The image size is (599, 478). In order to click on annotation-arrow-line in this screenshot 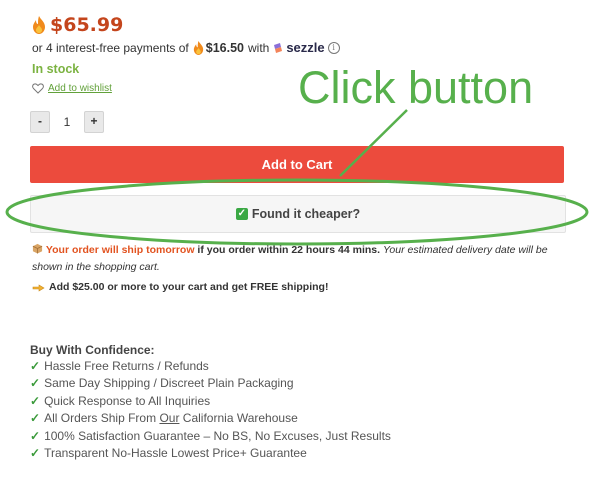, I will do `click(373, 143)`.